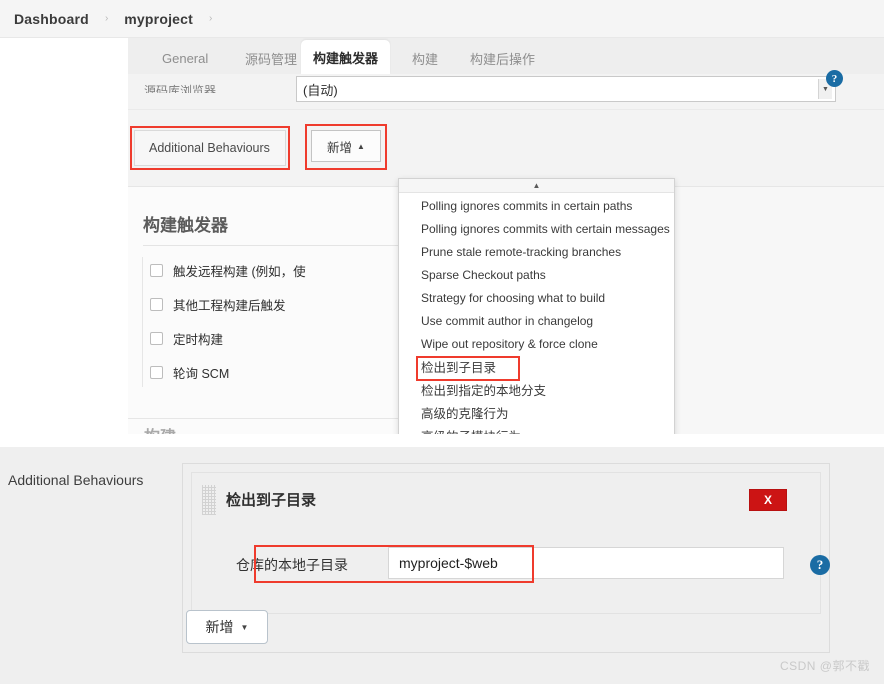 The height and width of the screenshot is (684, 884). I want to click on checkbox-label-upstream-project: 其他工程构建后触发, so click(229, 305).